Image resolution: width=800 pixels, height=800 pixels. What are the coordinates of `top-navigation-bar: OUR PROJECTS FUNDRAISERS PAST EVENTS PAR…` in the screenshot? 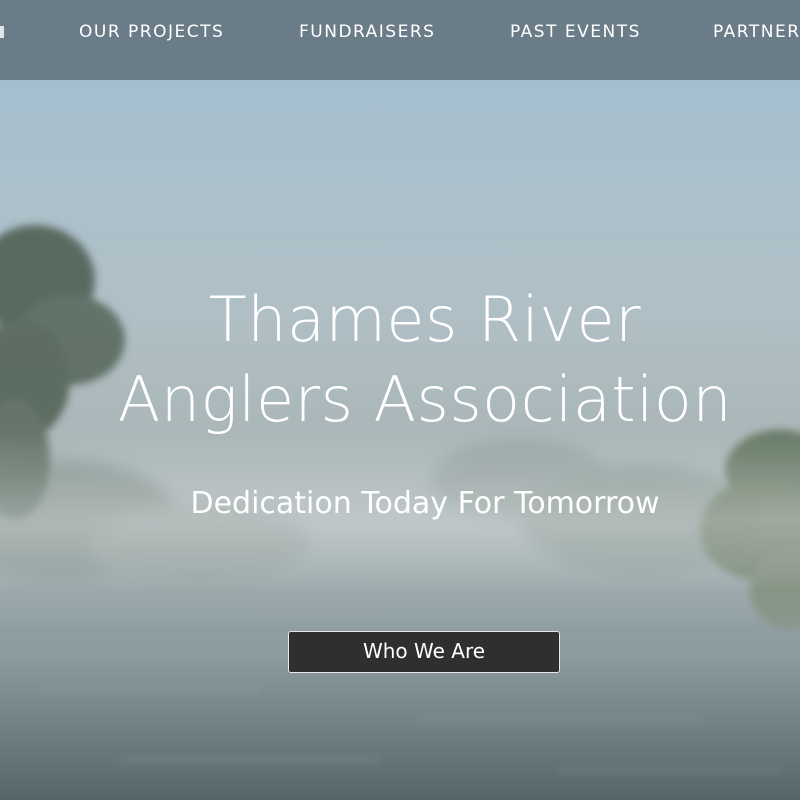 It's located at (400, 40).